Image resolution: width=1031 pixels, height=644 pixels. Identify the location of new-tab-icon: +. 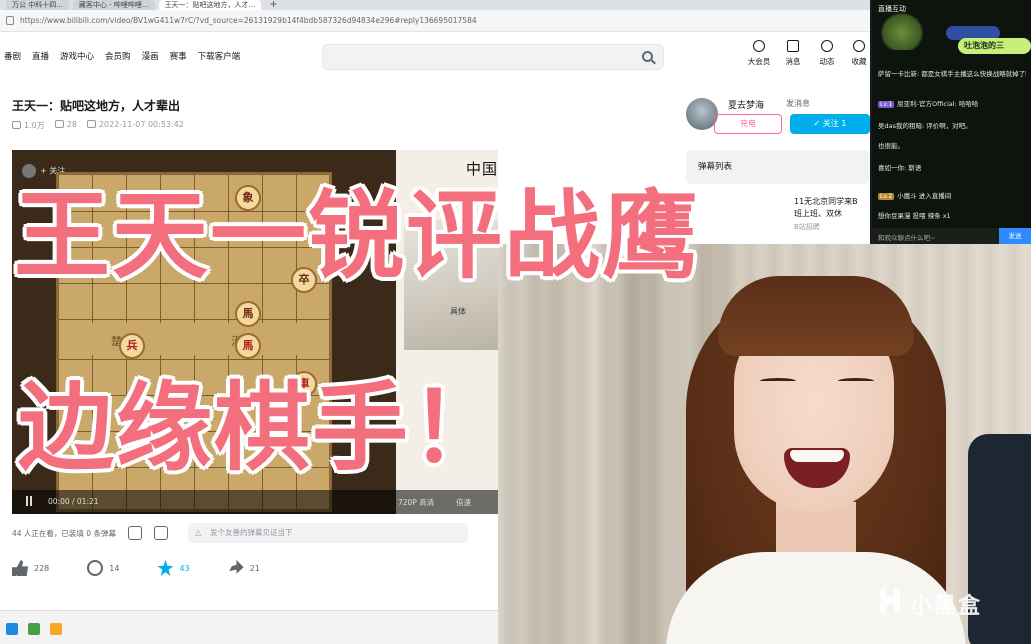
(273, 5).